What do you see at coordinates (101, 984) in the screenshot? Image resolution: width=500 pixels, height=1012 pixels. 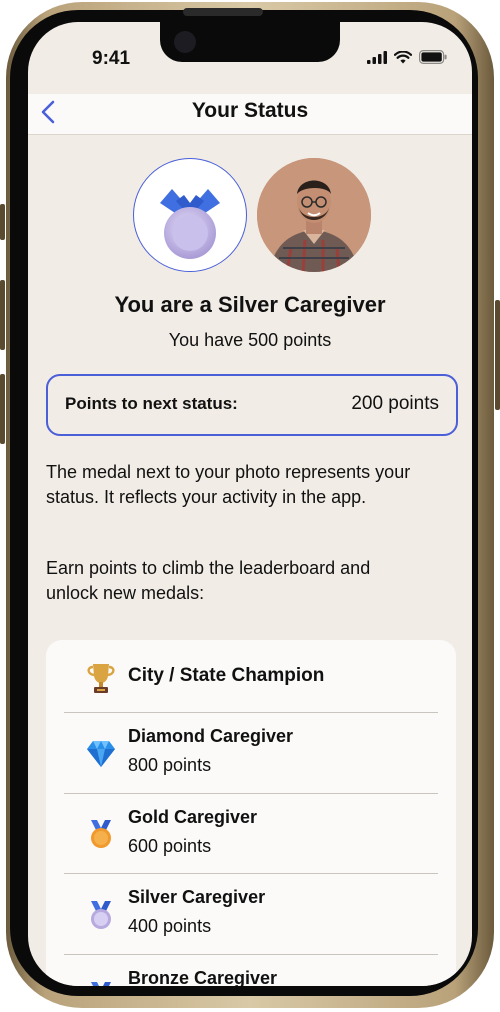 I see `bronze-medal-icon` at bounding box center [101, 984].